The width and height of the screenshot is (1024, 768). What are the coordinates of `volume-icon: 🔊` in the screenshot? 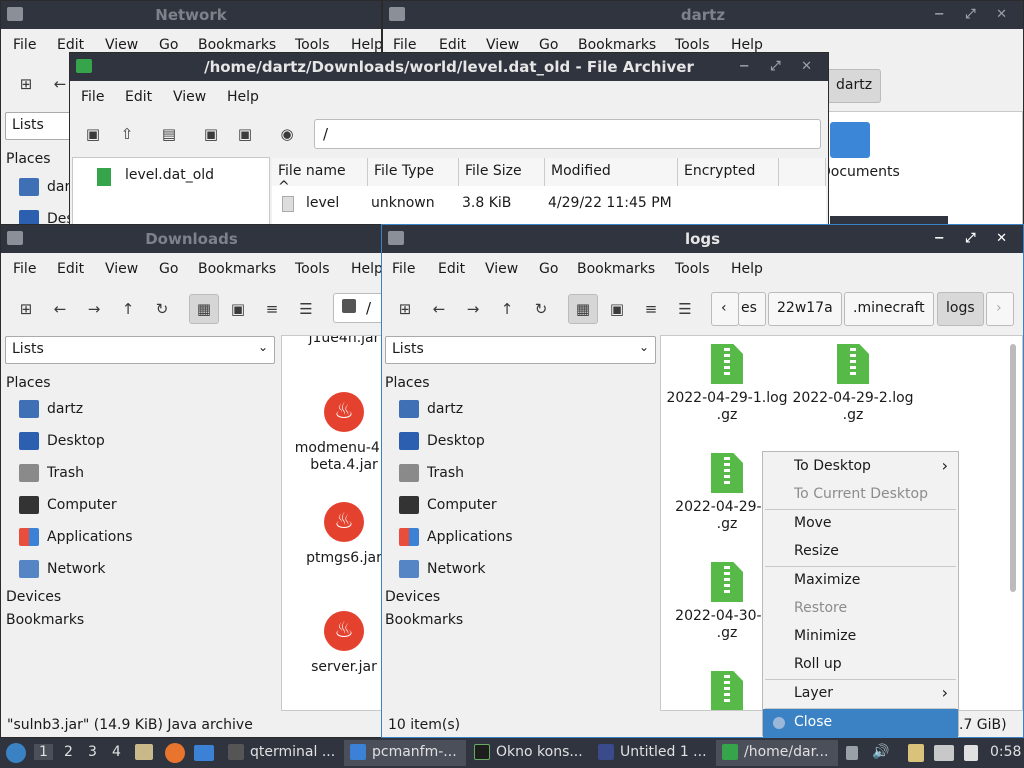 It's located at (880, 752).